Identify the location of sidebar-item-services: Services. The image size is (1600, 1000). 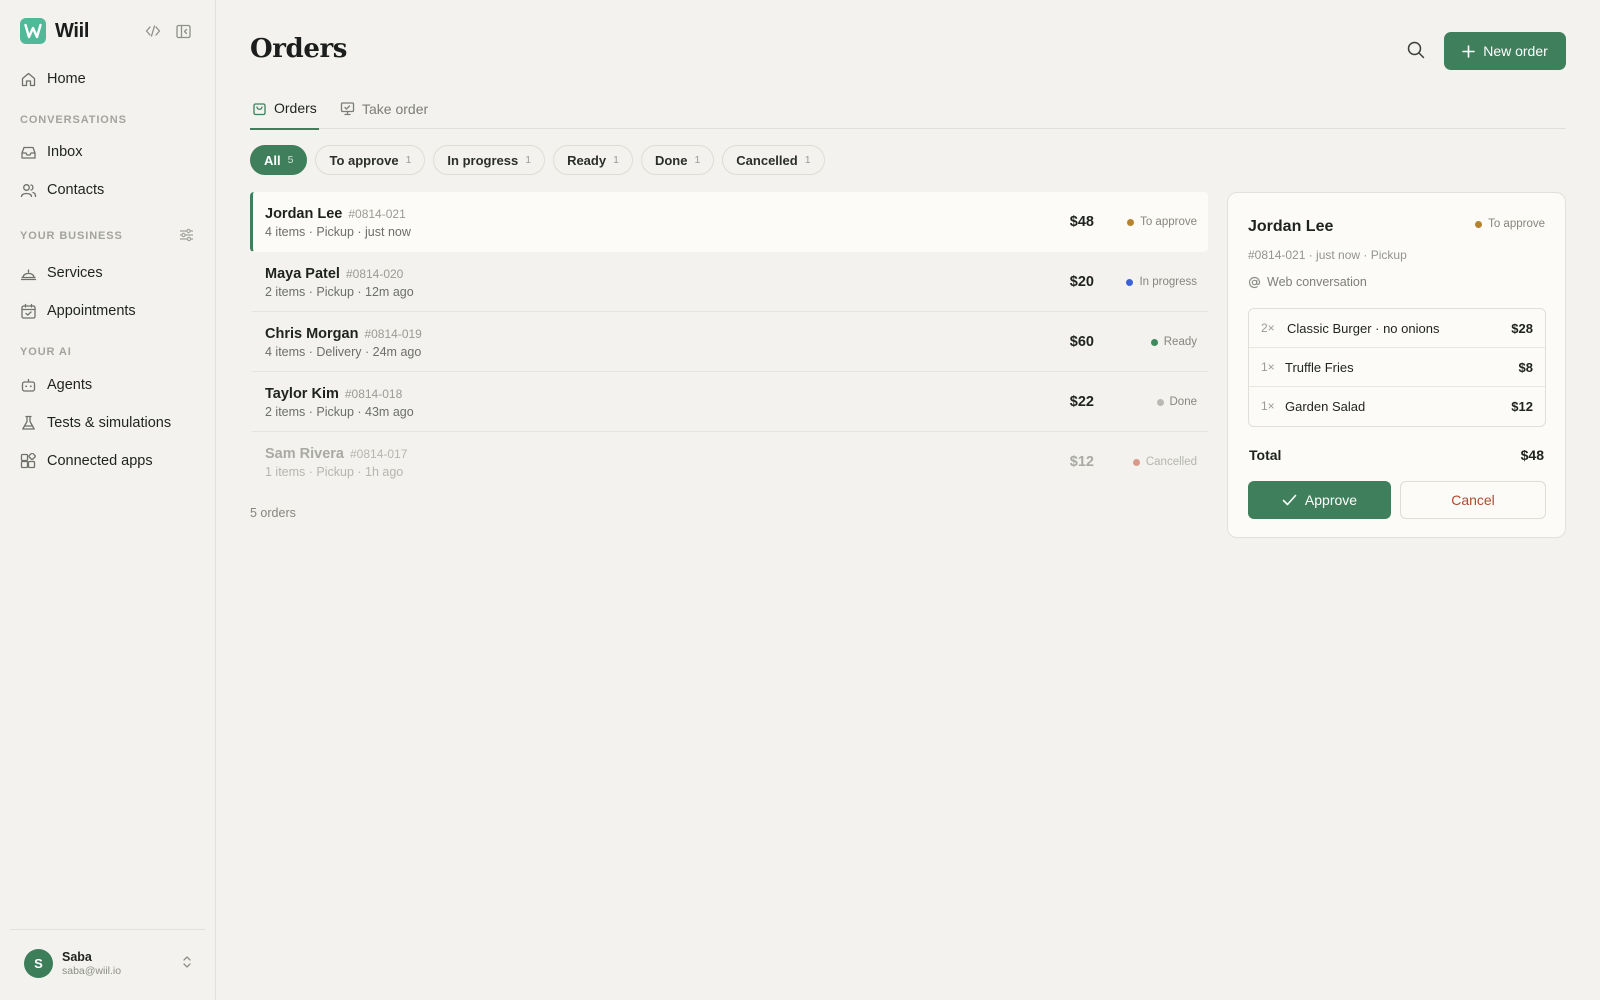
(108, 273).